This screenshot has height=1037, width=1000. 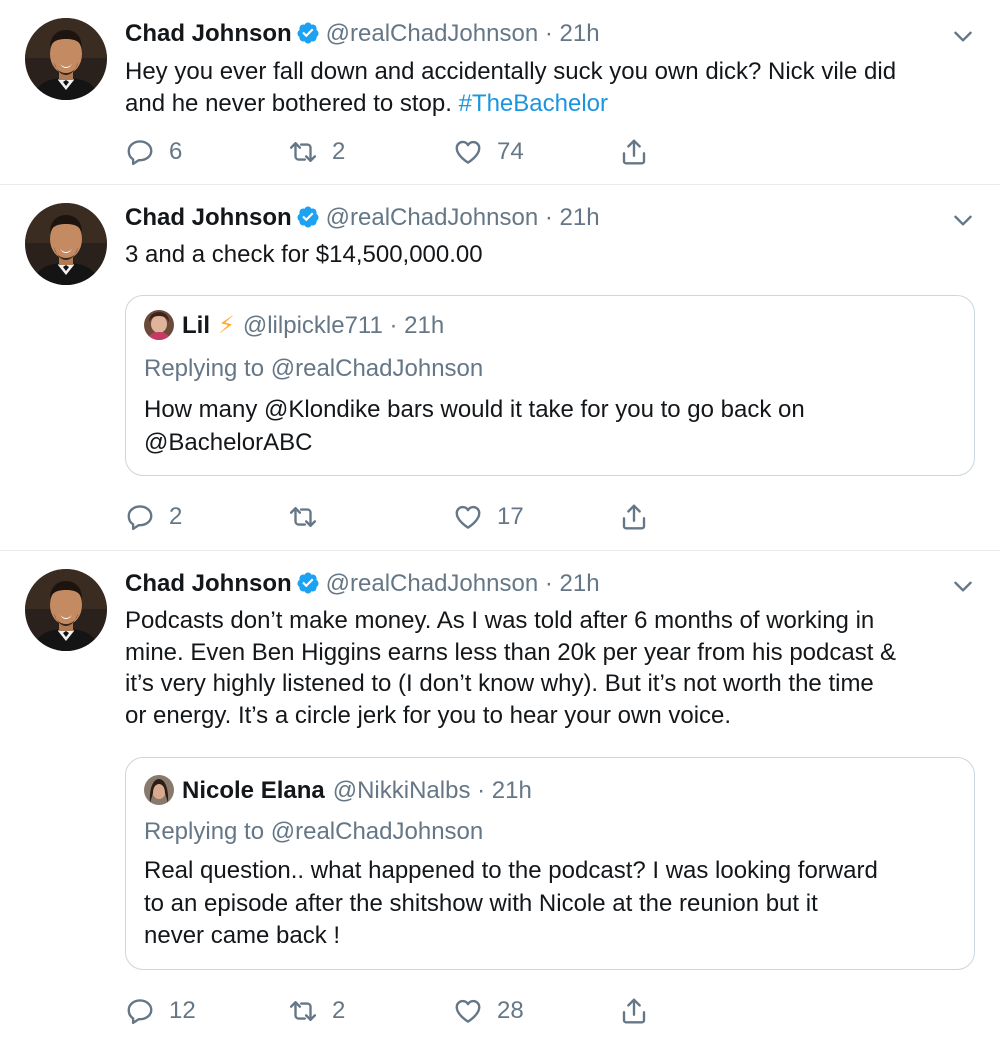 What do you see at coordinates (176, 151) in the screenshot?
I see `reply-count: 6` at bounding box center [176, 151].